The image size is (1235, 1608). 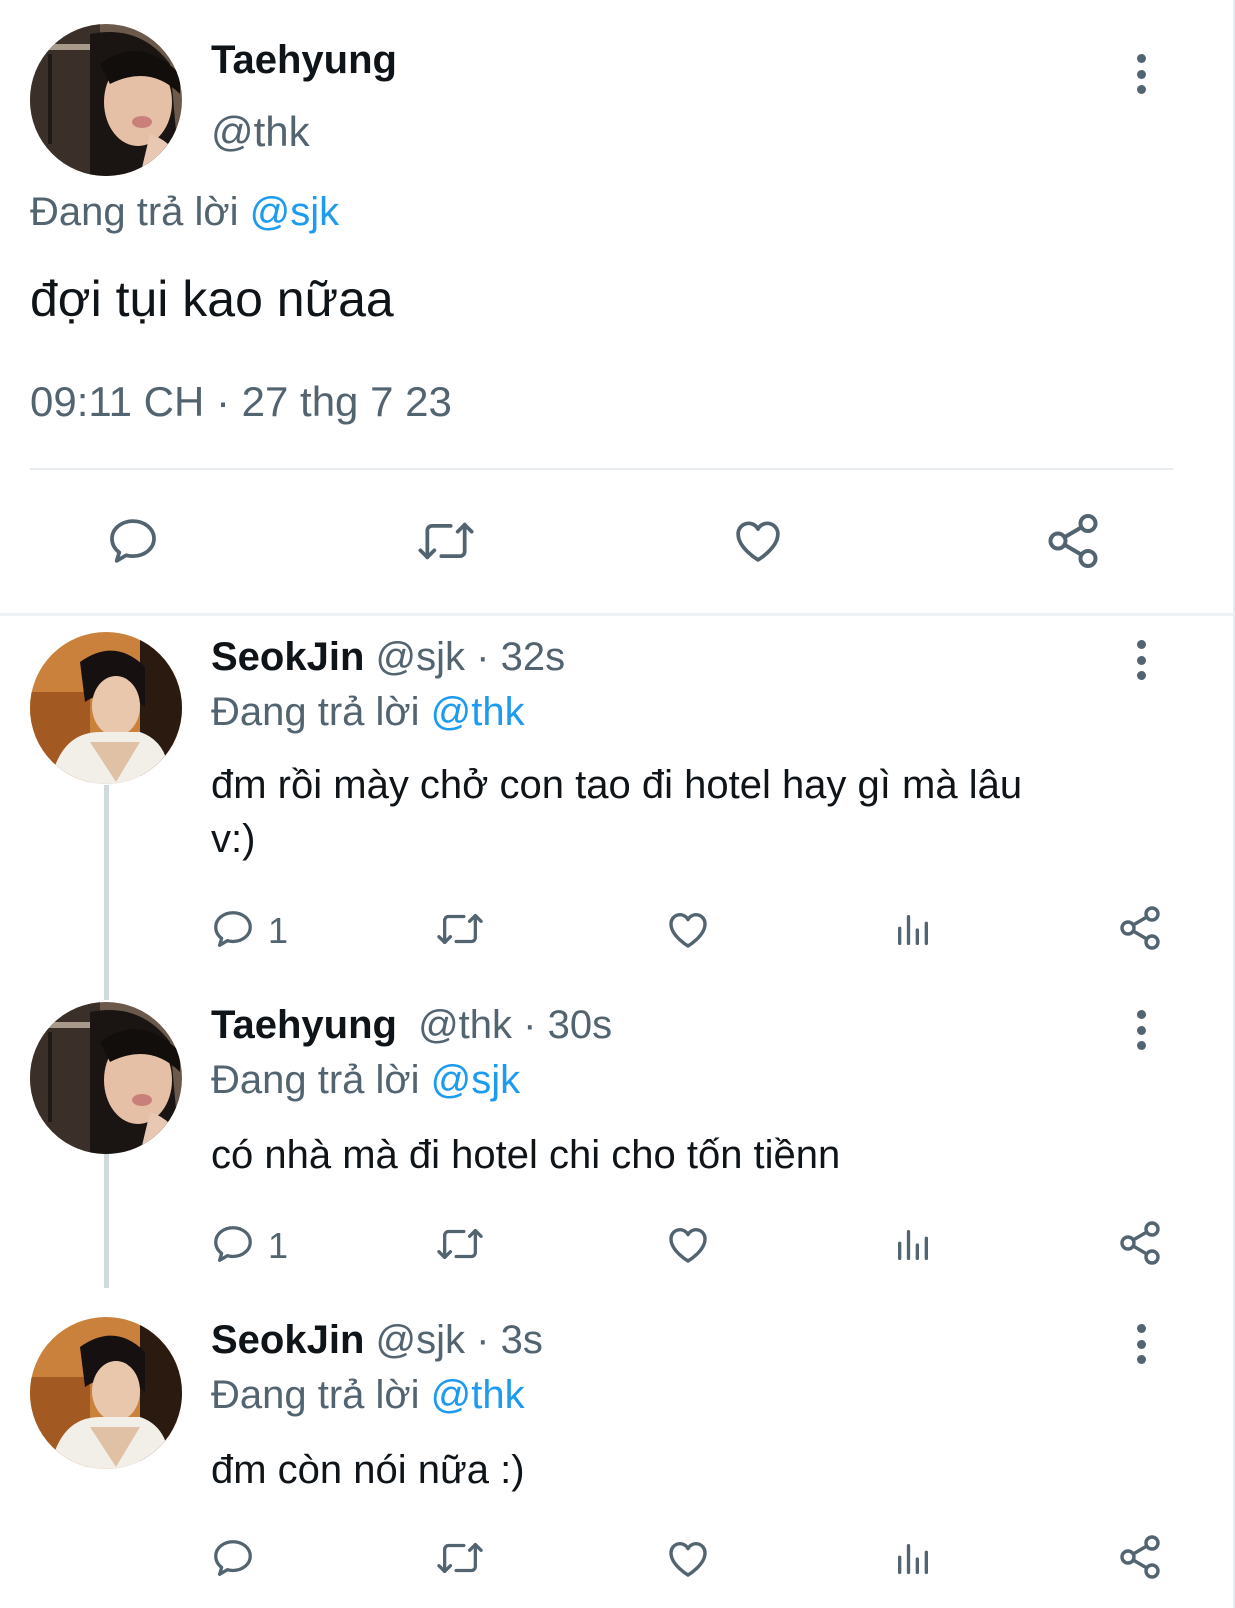 What do you see at coordinates (411, 1025) in the screenshot?
I see `reply-header: Taehyung @thk · 30s` at bounding box center [411, 1025].